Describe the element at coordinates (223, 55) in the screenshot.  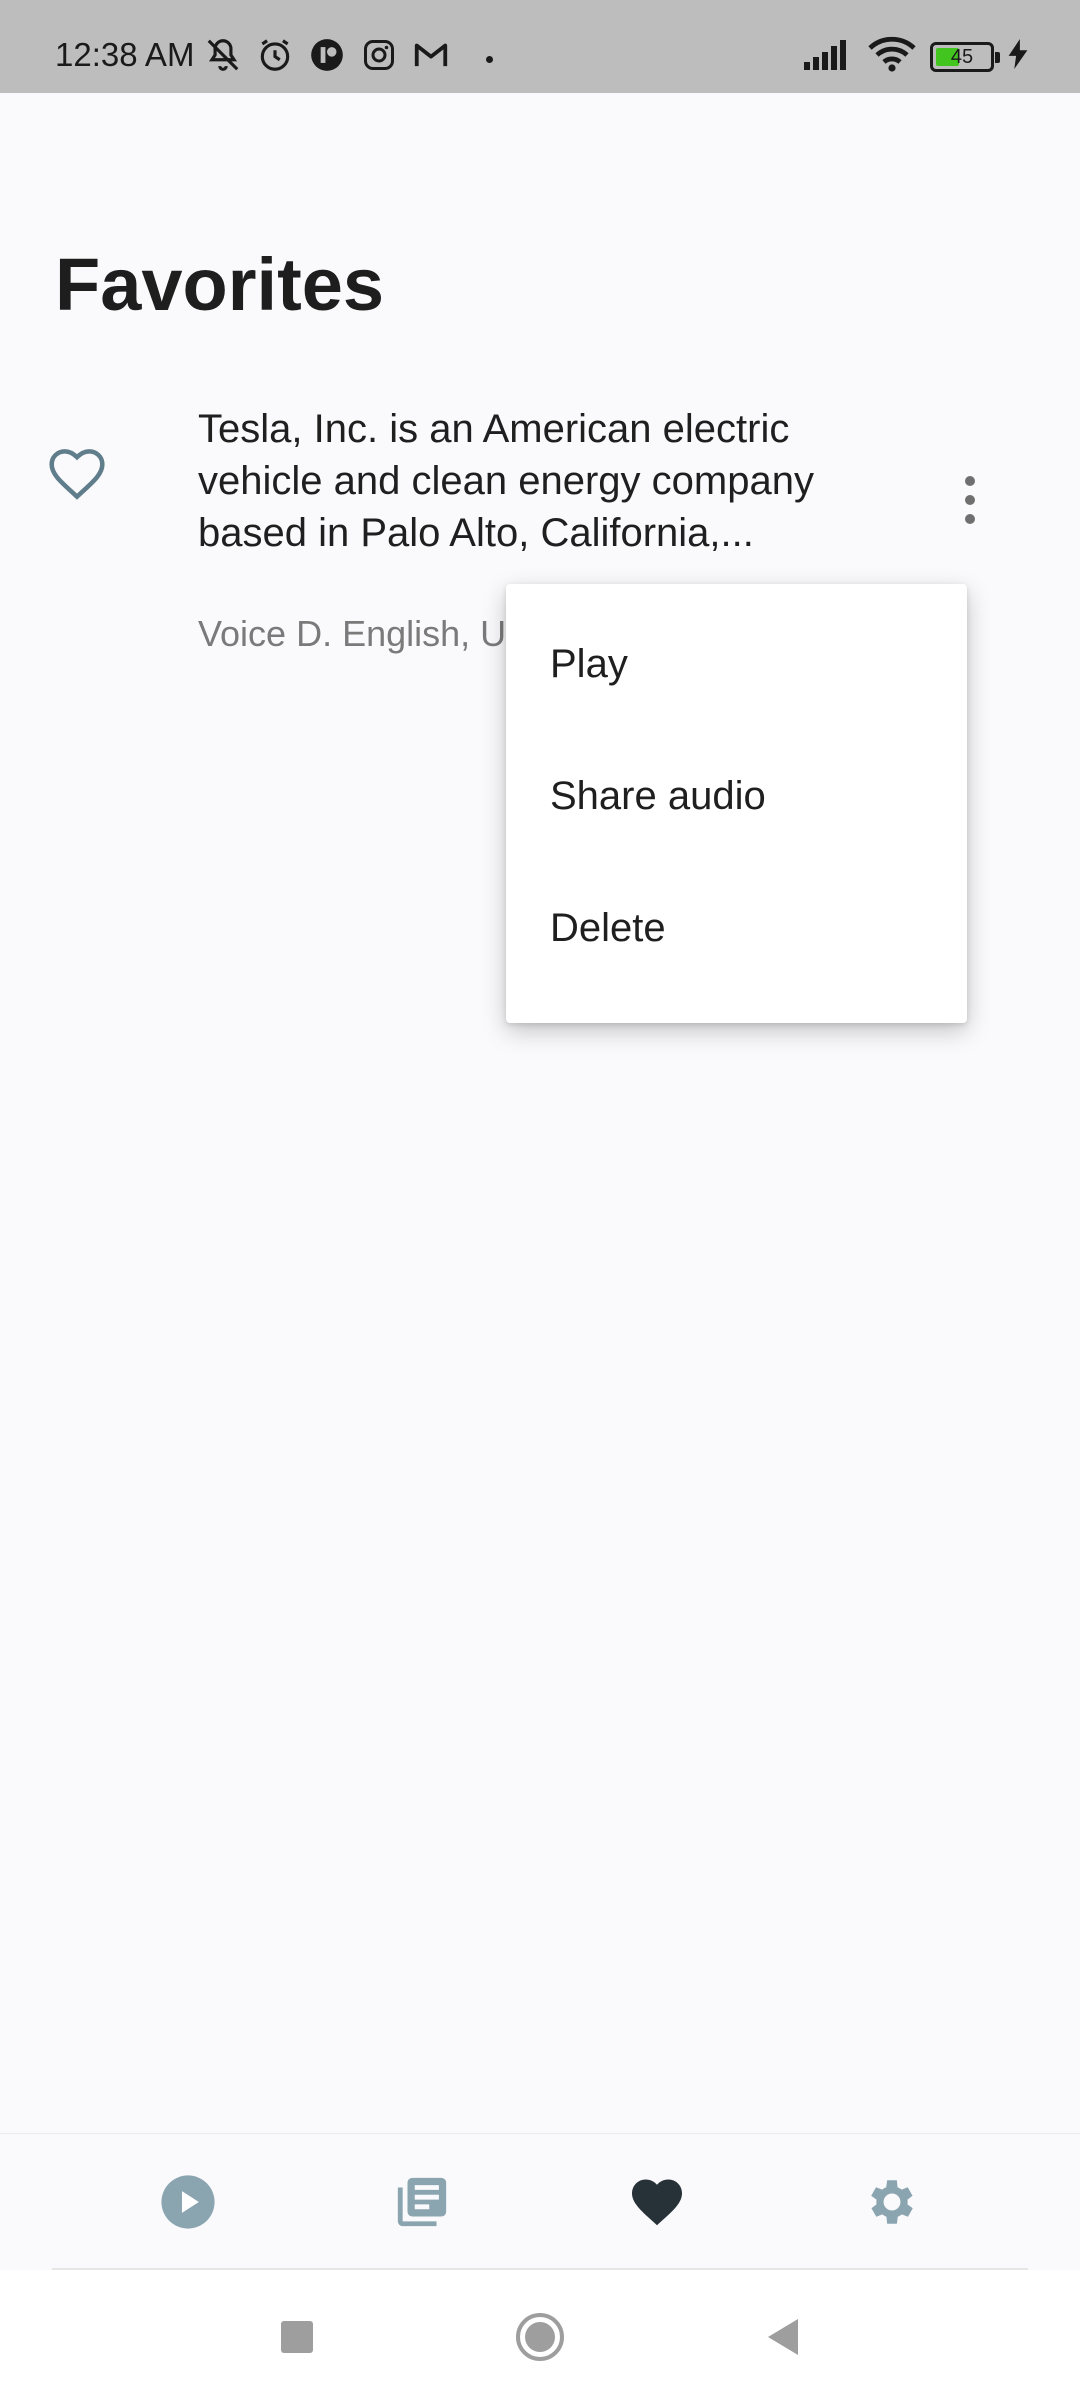
I see `mute-icon` at that location.